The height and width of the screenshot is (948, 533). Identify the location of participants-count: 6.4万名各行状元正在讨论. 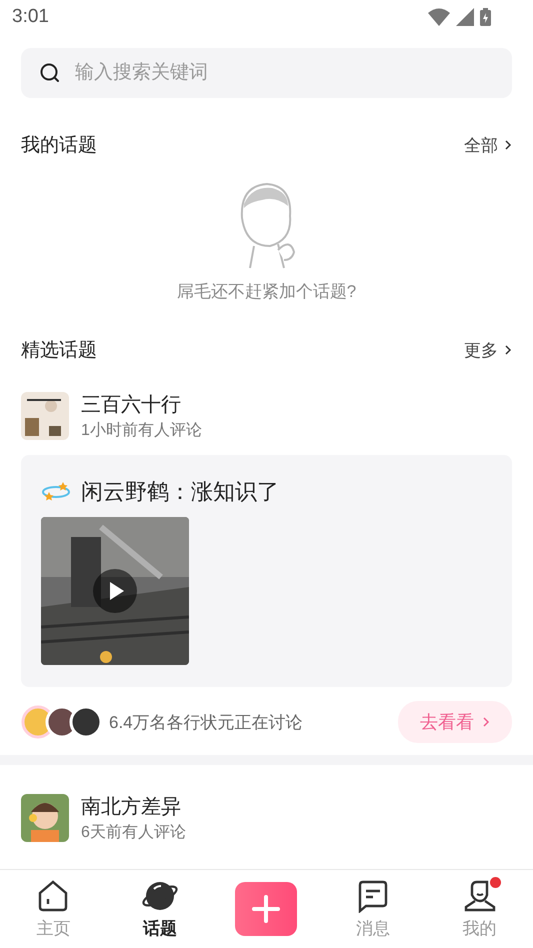
(206, 723).